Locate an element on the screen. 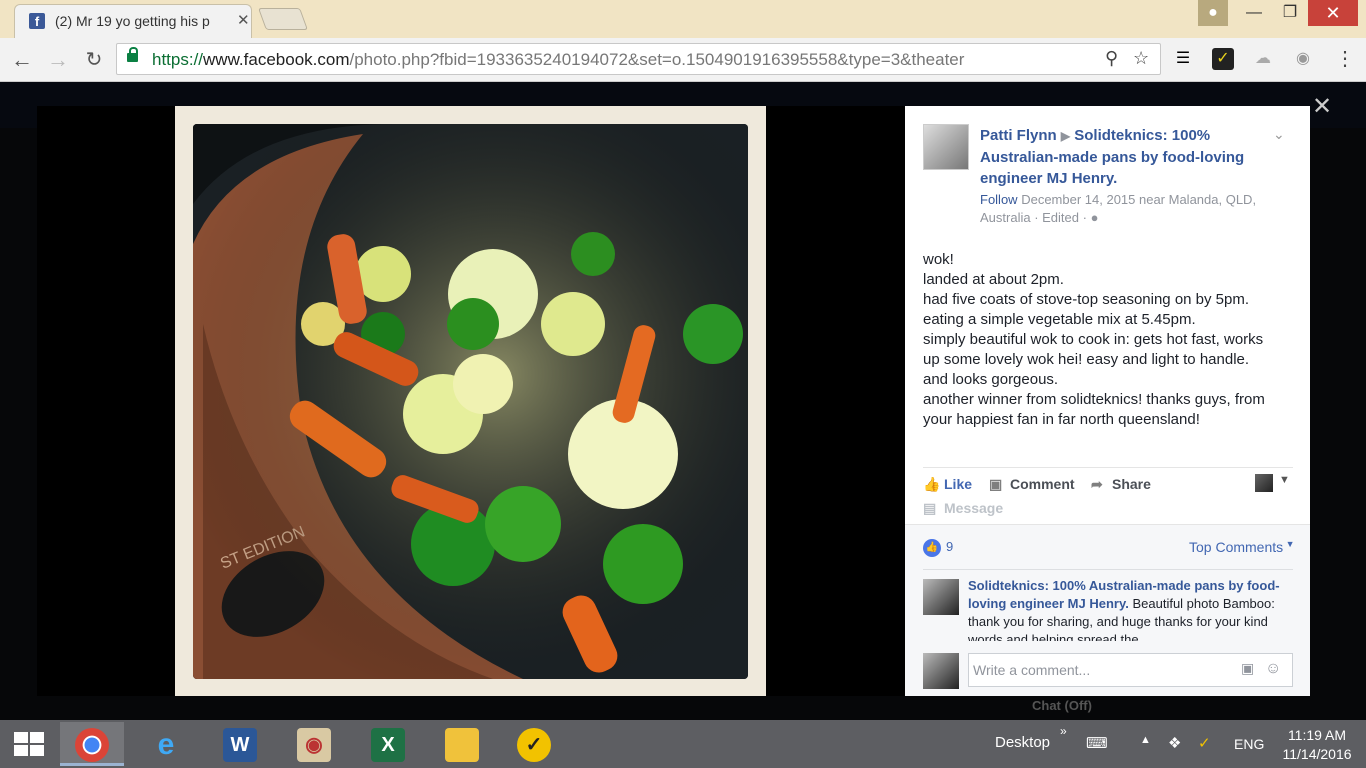  norton-extension-icon: ✓ is located at coordinates (1223, 59).